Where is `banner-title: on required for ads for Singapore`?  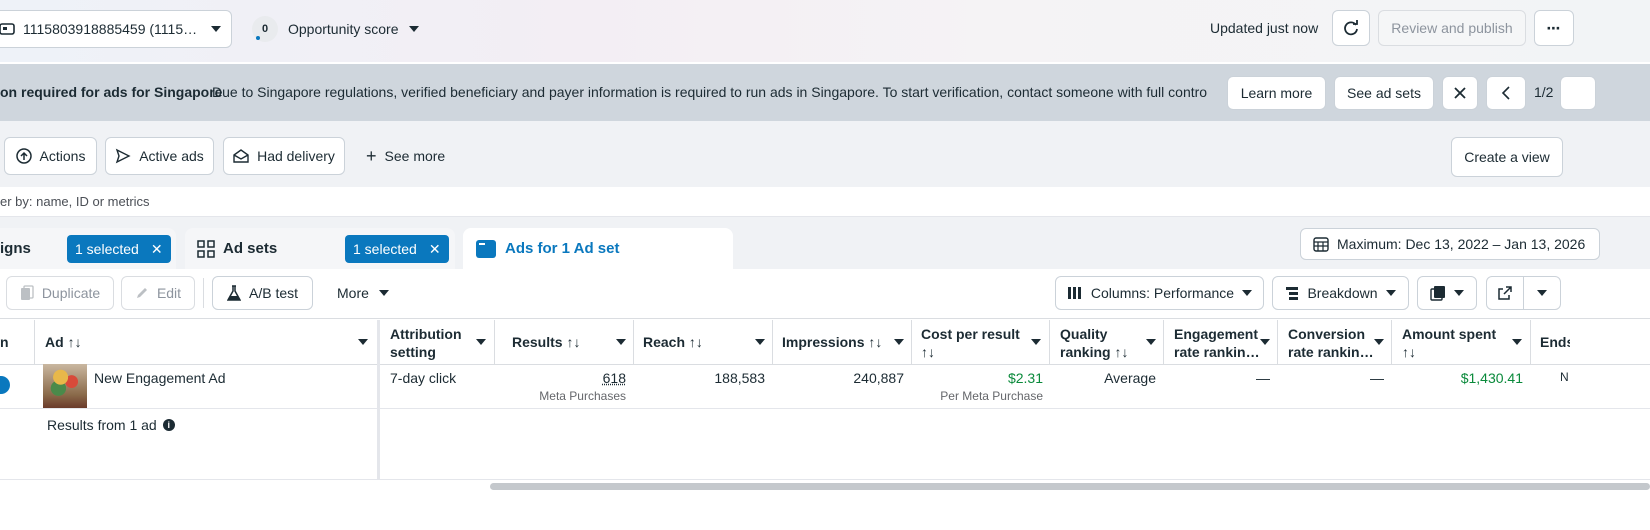 banner-title: on required for ads for Singapore is located at coordinates (111, 92).